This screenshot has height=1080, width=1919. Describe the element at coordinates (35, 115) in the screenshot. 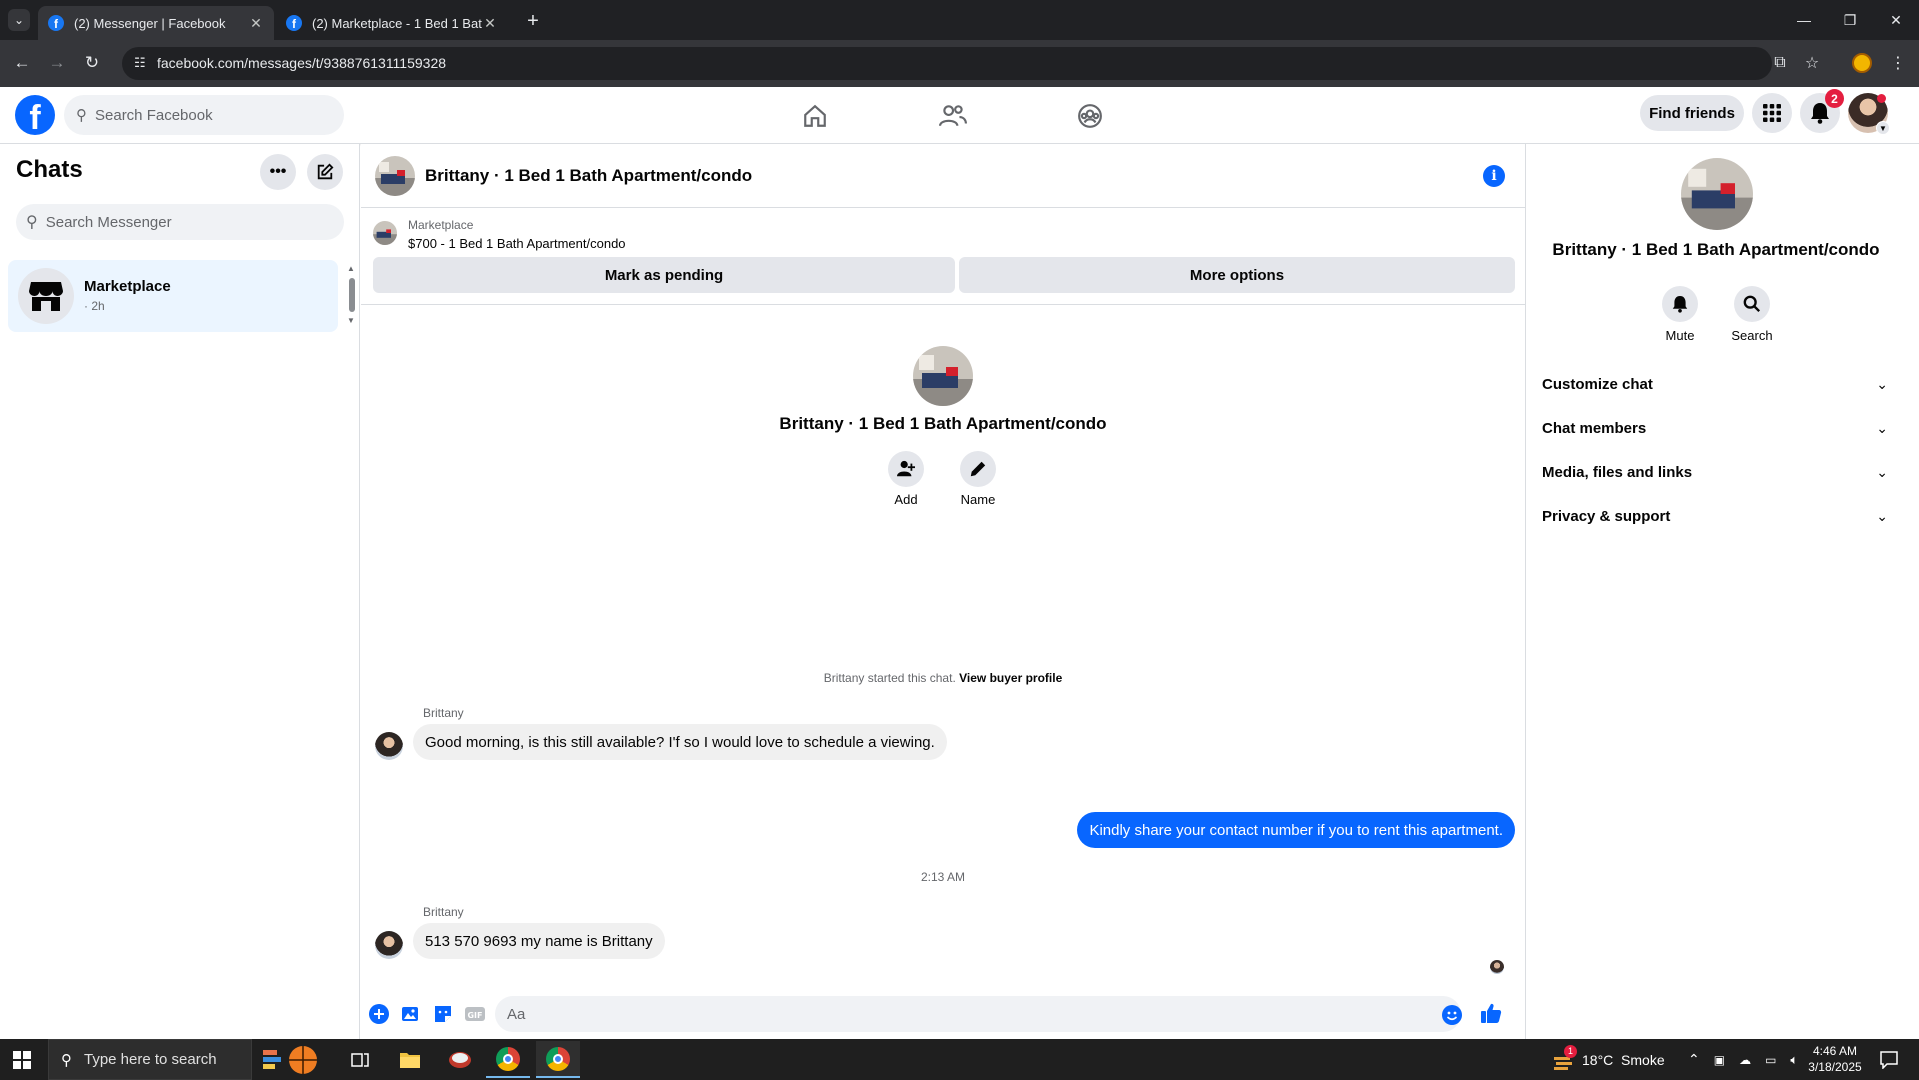

I see `facebook-logo-icon: f` at that location.